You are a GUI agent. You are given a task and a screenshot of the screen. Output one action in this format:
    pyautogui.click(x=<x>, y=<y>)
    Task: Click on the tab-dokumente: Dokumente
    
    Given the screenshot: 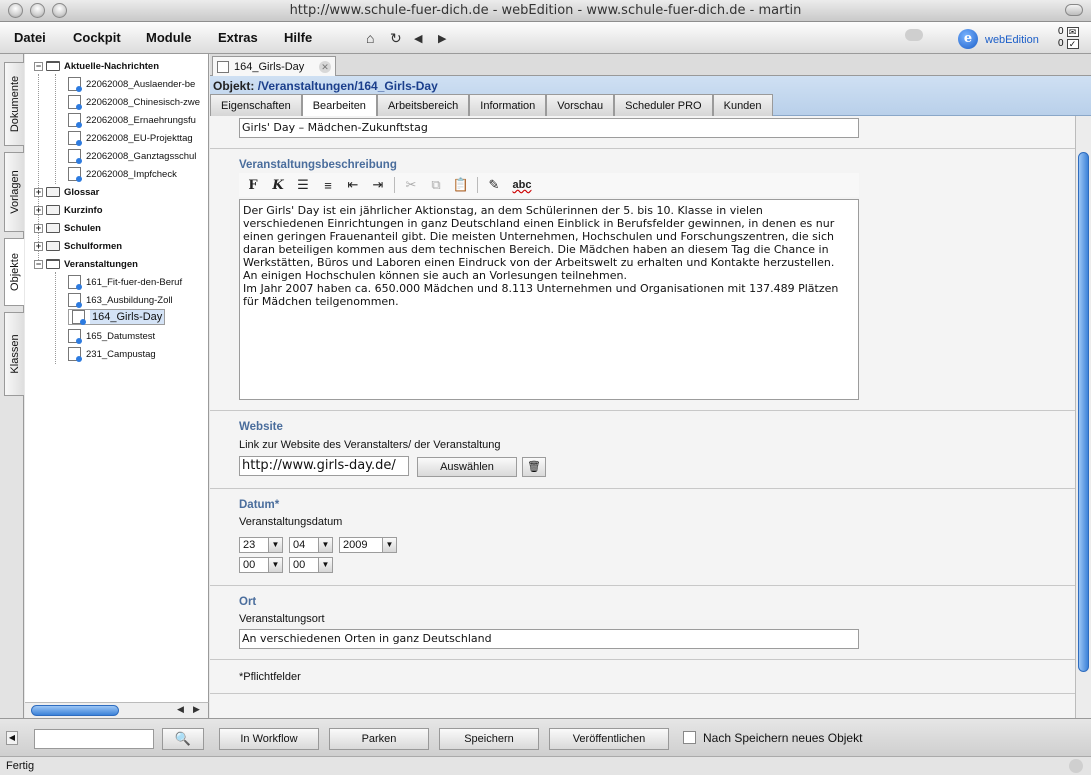 What is the action you would take?
    pyautogui.click(x=14, y=104)
    